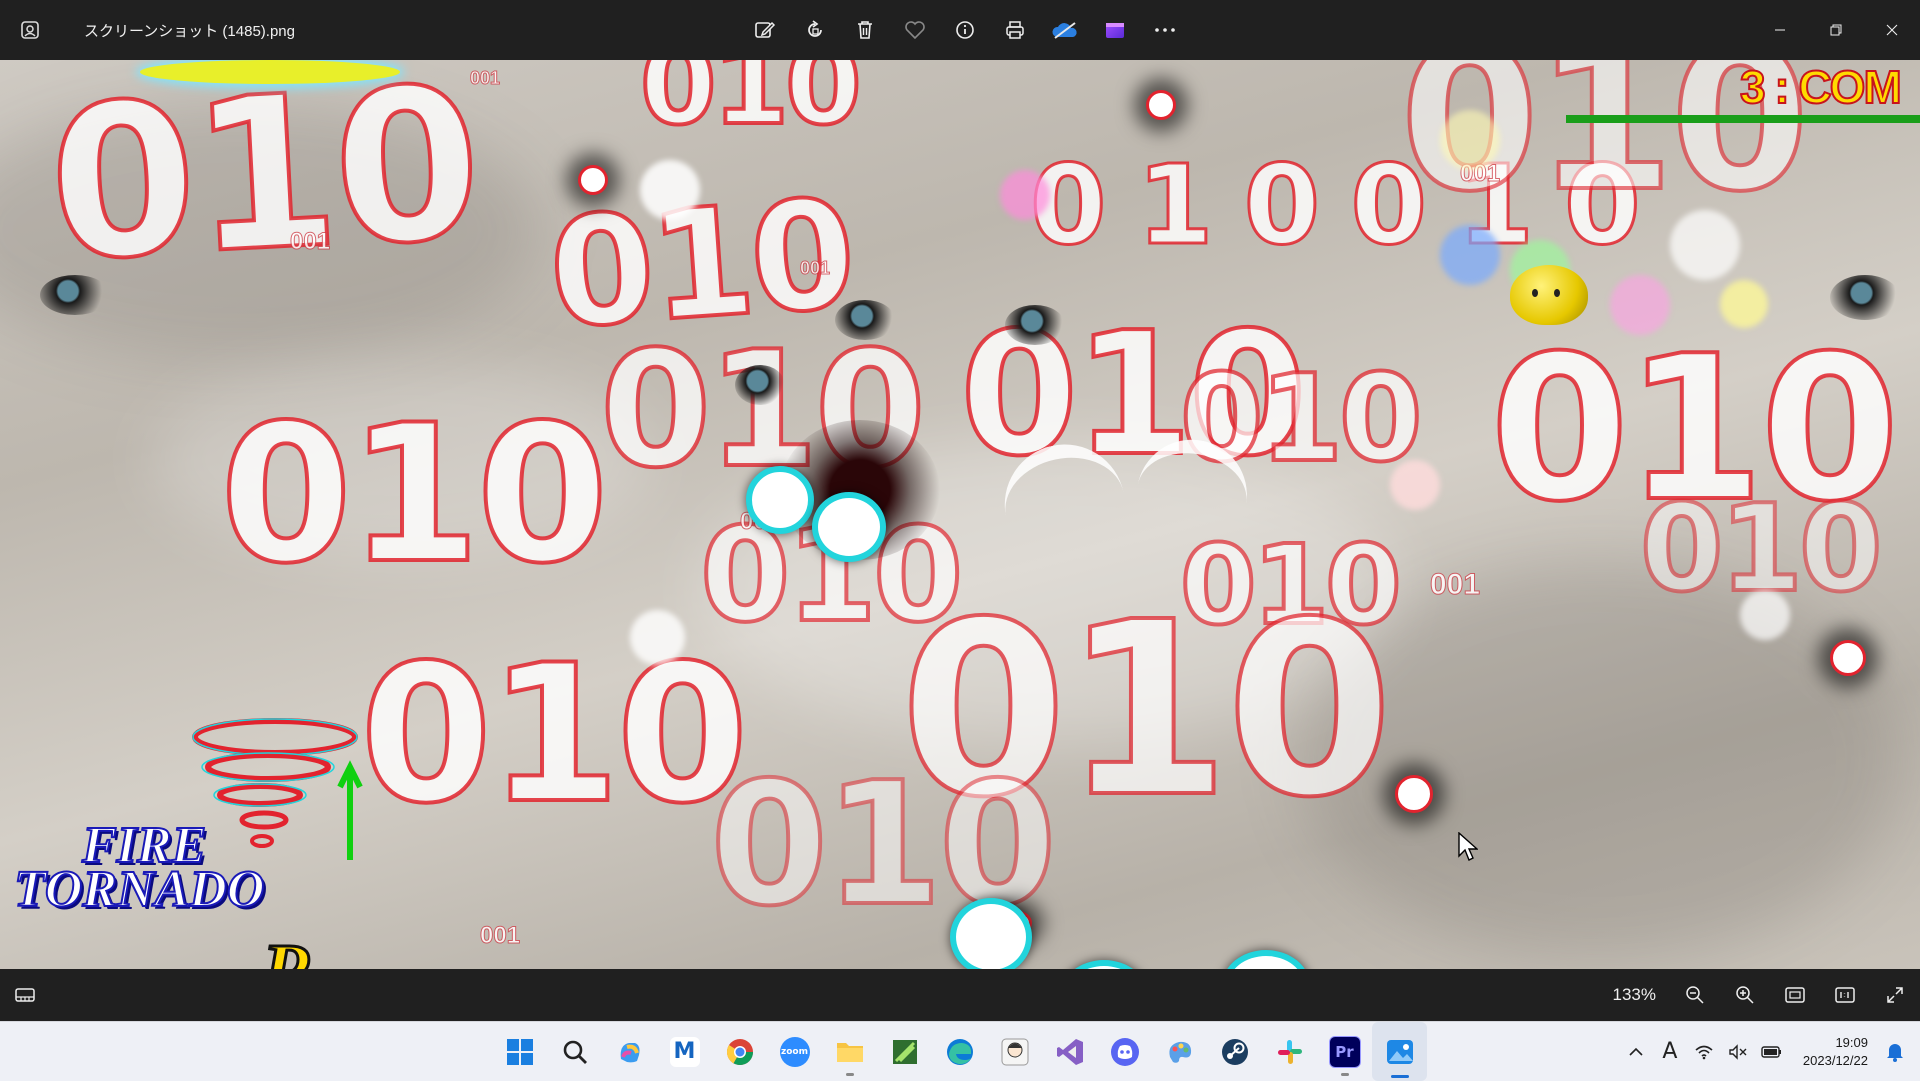 The image size is (1920, 1081). What do you see at coordinates (1344, 1051) in the screenshot?
I see `taskbar-app-premiere-pro: Pr` at bounding box center [1344, 1051].